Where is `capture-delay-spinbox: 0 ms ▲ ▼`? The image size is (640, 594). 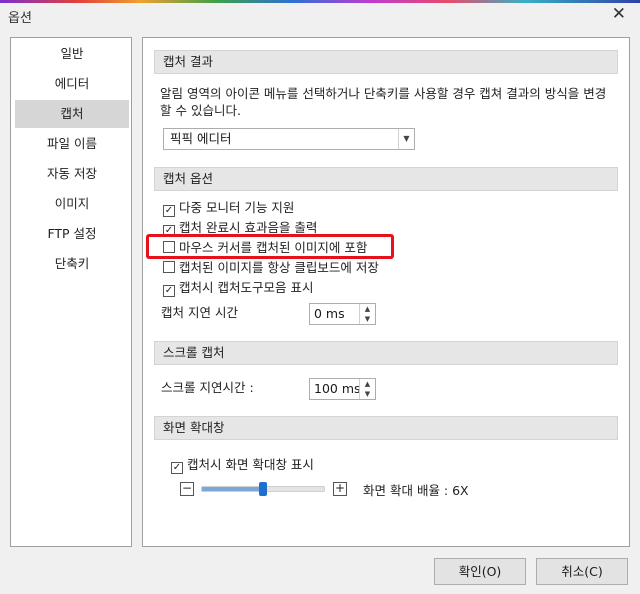 capture-delay-spinbox: 0 ms ▲ ▼ is located at coordinates (342, 314).